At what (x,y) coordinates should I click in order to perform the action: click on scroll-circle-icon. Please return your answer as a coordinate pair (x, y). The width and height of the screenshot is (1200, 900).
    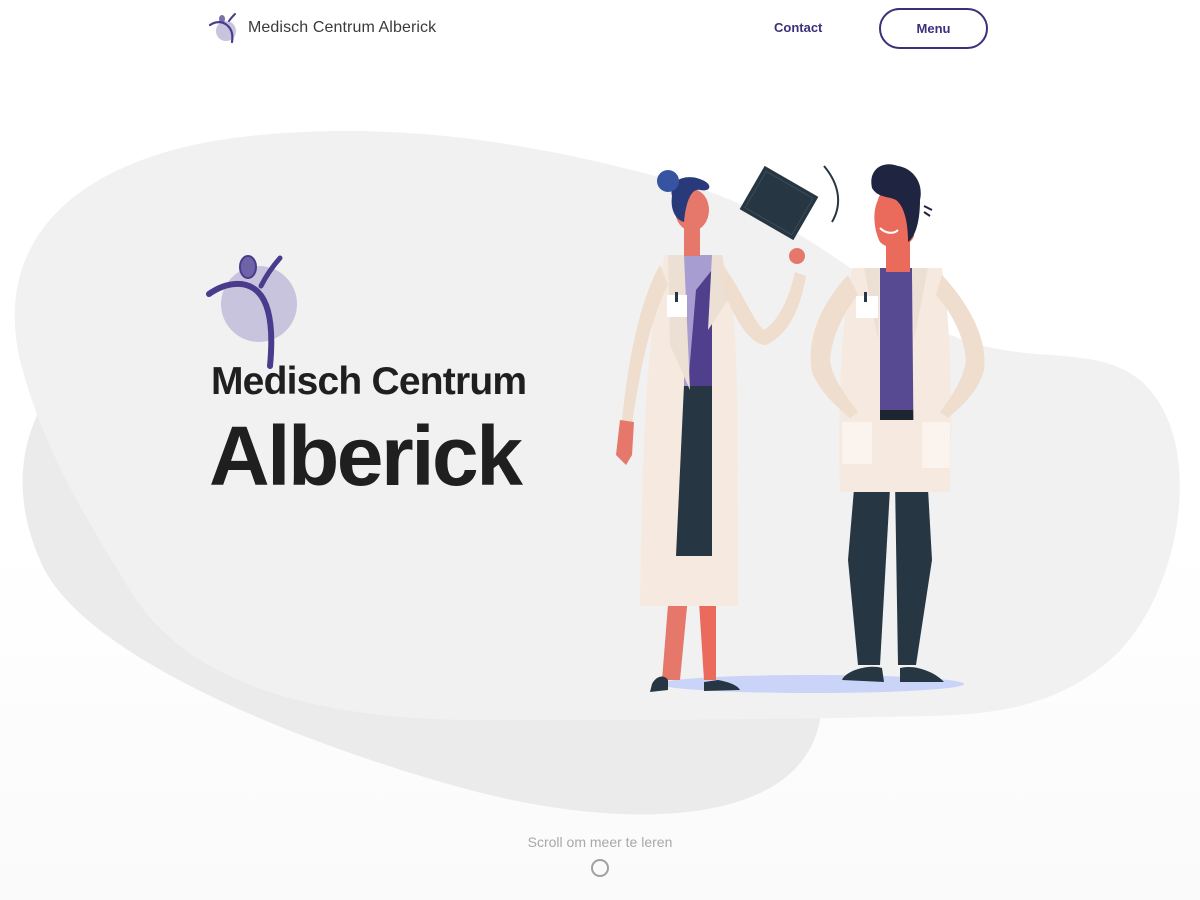
    Looking at the image, I should click on (600, 868).